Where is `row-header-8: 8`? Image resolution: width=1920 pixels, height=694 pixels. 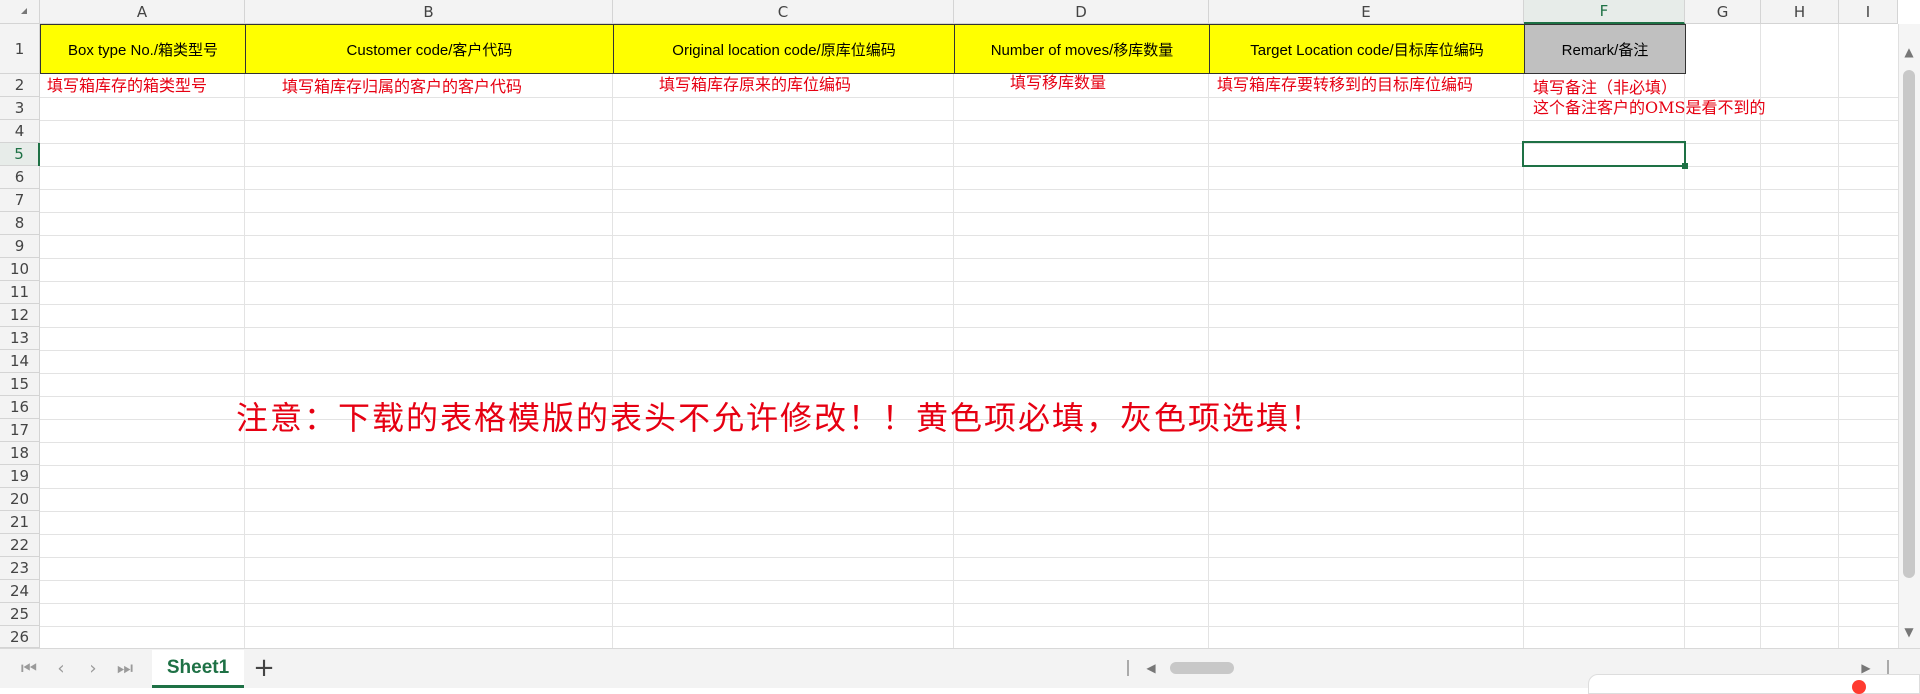 row-header-8: 8 is located at coordinates (20, 223).